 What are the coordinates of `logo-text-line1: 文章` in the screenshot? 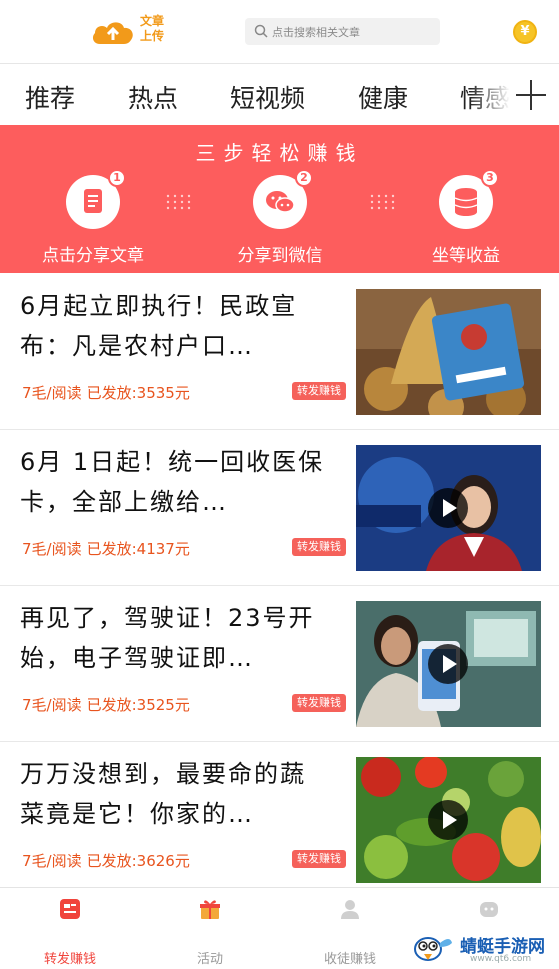 It's located at (152, 21).